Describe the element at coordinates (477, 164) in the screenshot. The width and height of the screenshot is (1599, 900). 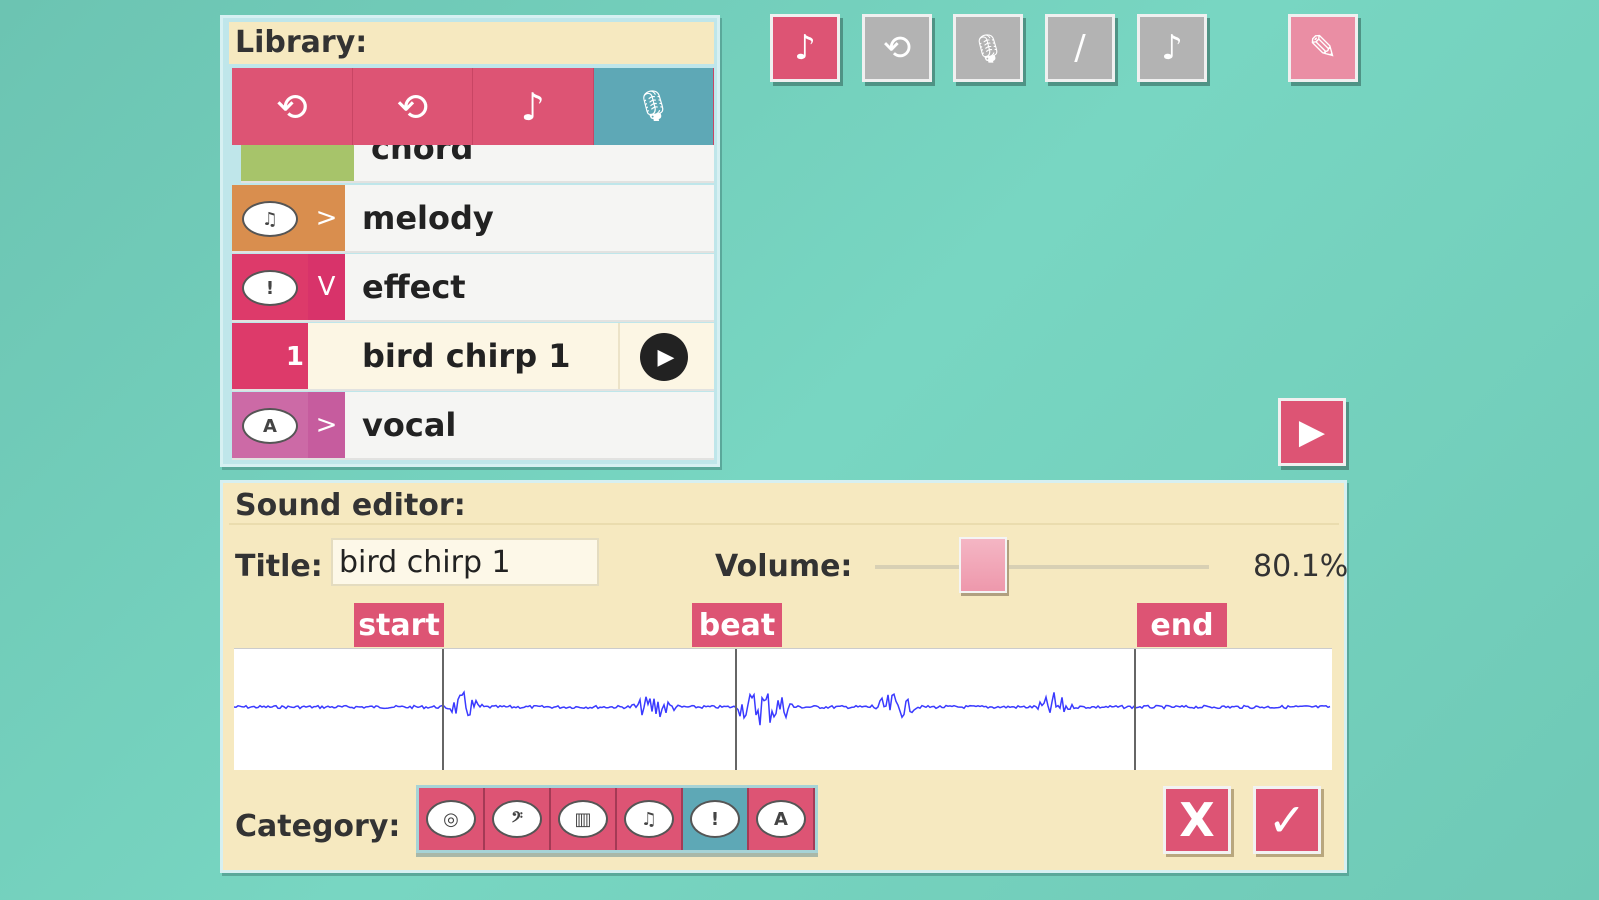
I see `list-item-chord: chord` at that location.